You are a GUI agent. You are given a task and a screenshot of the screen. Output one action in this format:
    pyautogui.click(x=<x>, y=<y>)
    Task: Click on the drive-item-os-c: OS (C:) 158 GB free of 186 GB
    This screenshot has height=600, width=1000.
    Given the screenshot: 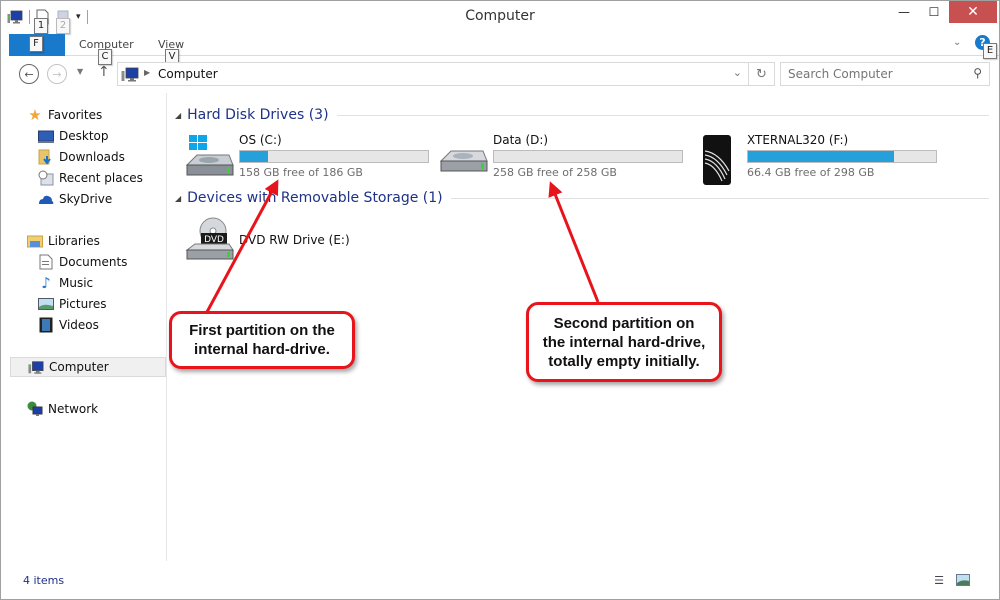 What is the action you would take?
    pyautogui.click(x=310, y=159)
    